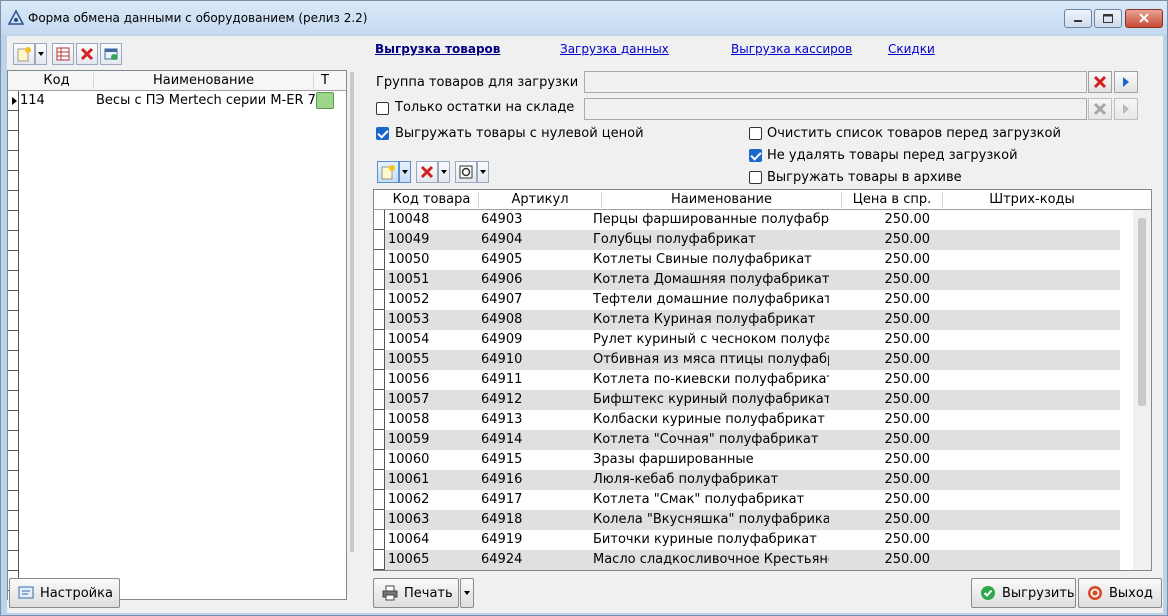 Image resolution: width=1168 pixels, height=616 pixels. I want to click on stock-only-checkbox, so click(382, 108).